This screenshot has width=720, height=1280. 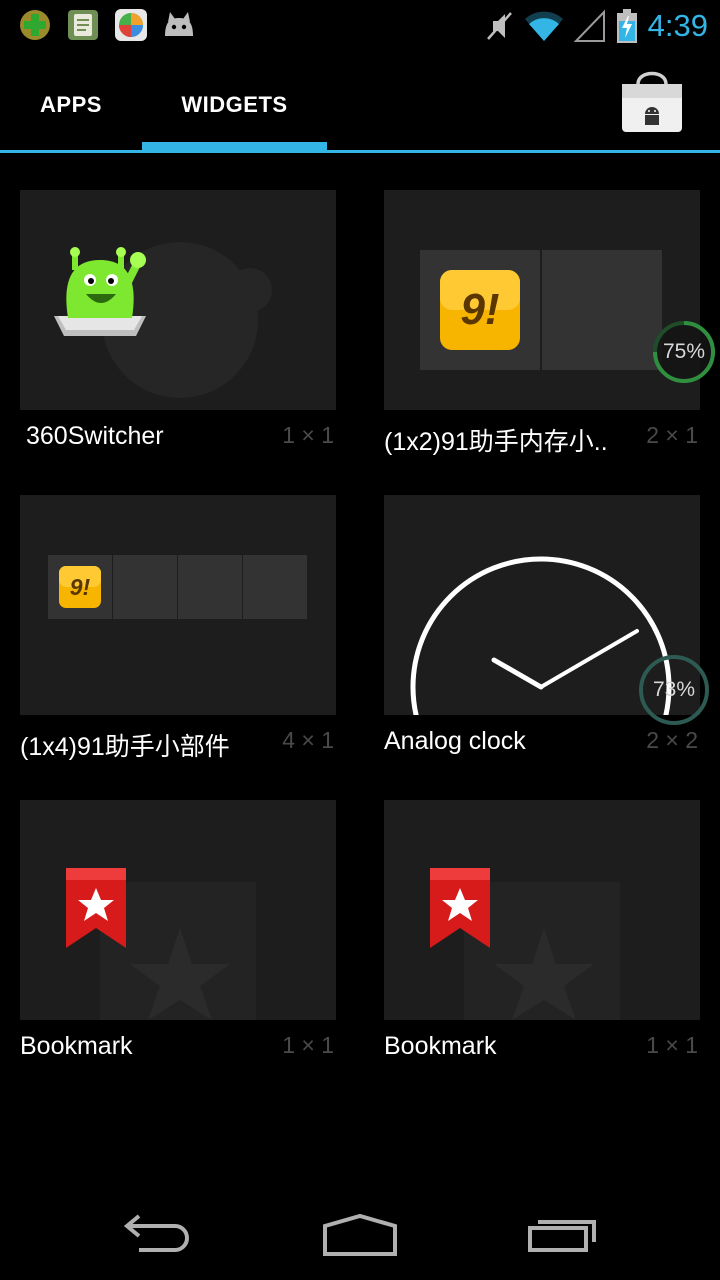 What do you see at coordinates (234, 105) in the screenshot?
I see `tab-widgets: WIDGETS` at bounding box center [234, 105].